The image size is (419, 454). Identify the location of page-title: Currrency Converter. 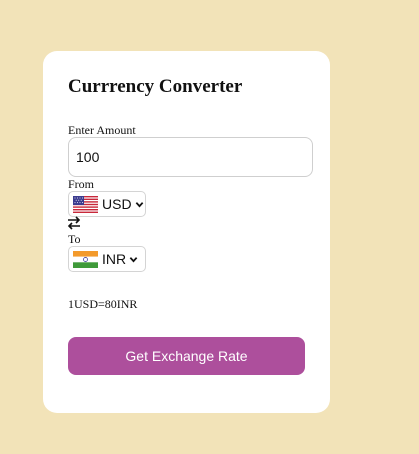
(155, 86).